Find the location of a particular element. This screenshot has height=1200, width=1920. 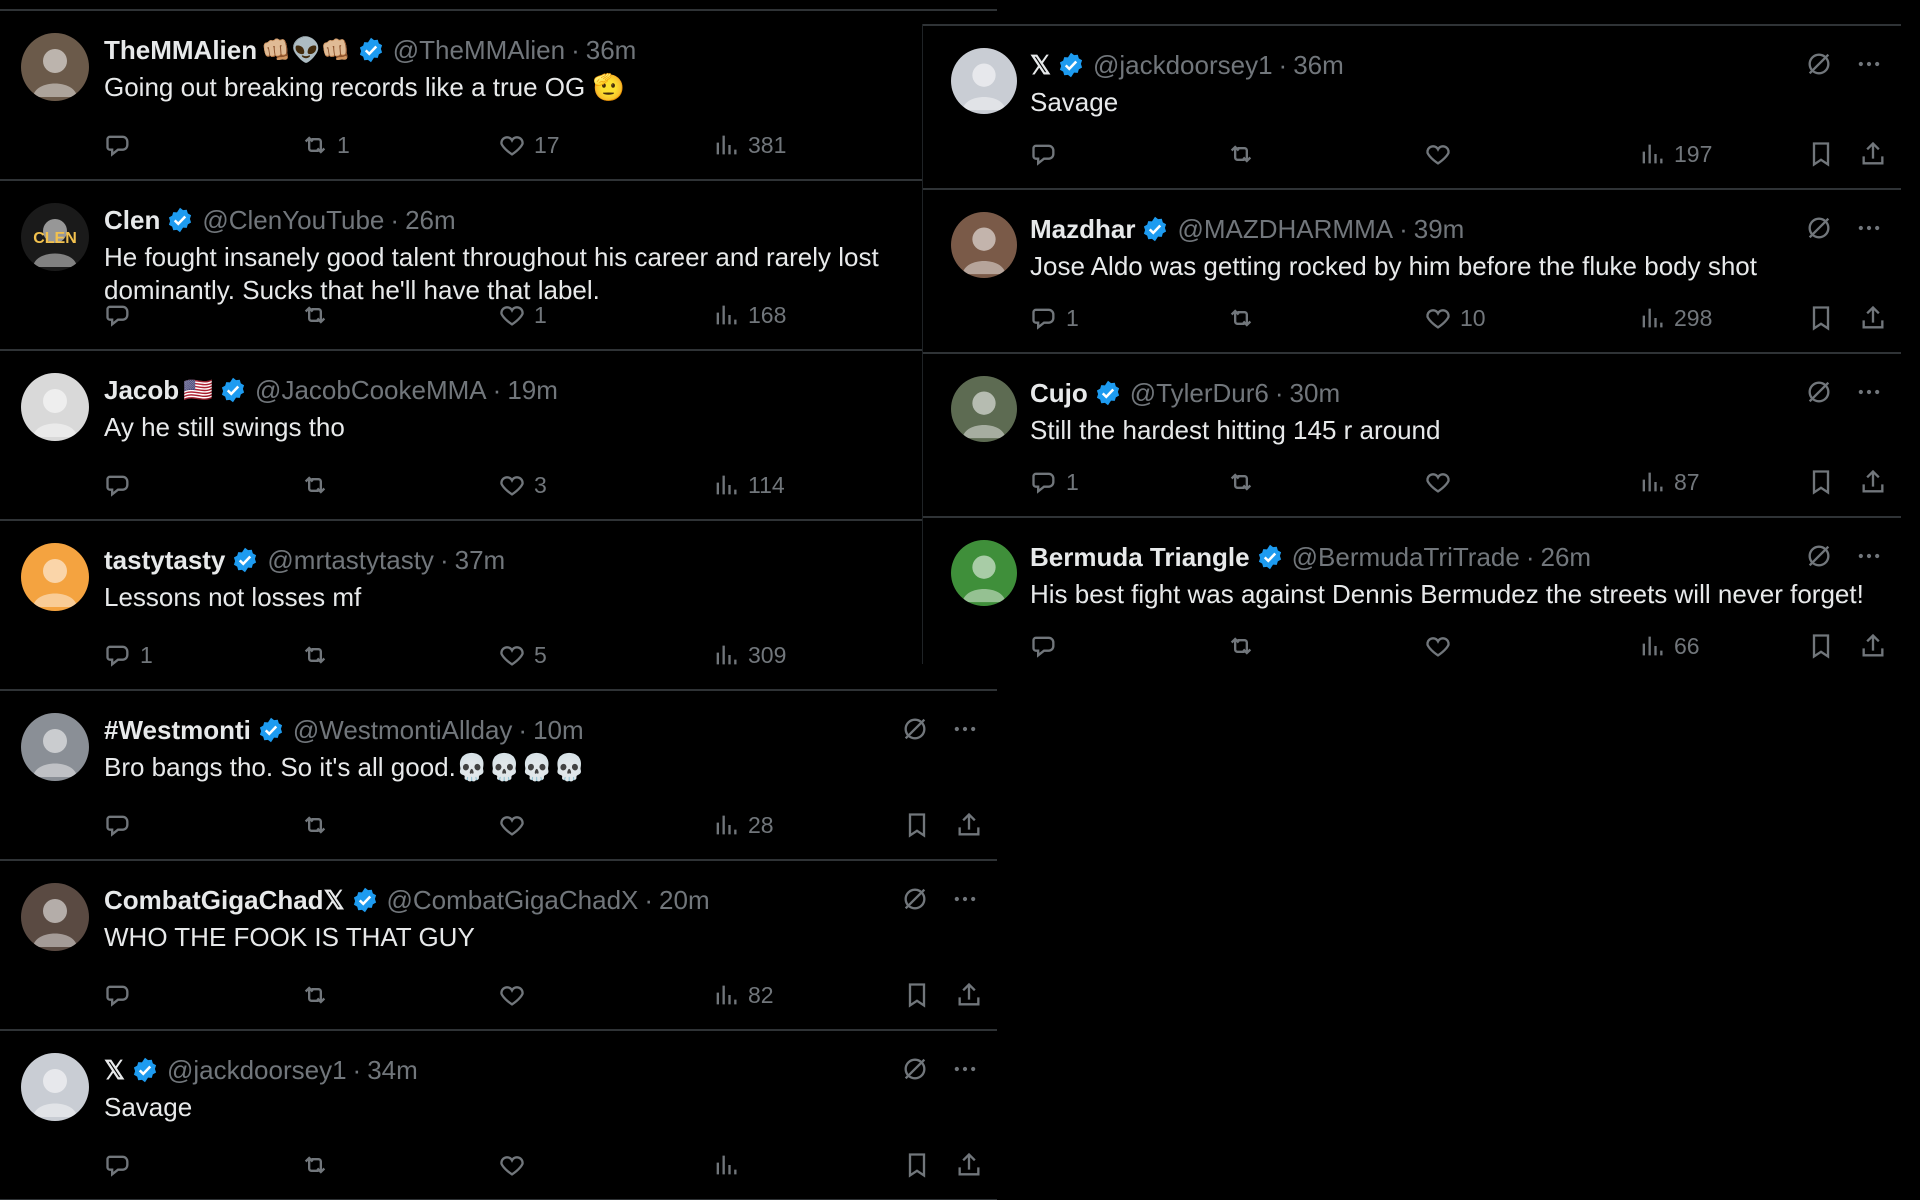

views-button: 381 is located at coordinates (749, 145).